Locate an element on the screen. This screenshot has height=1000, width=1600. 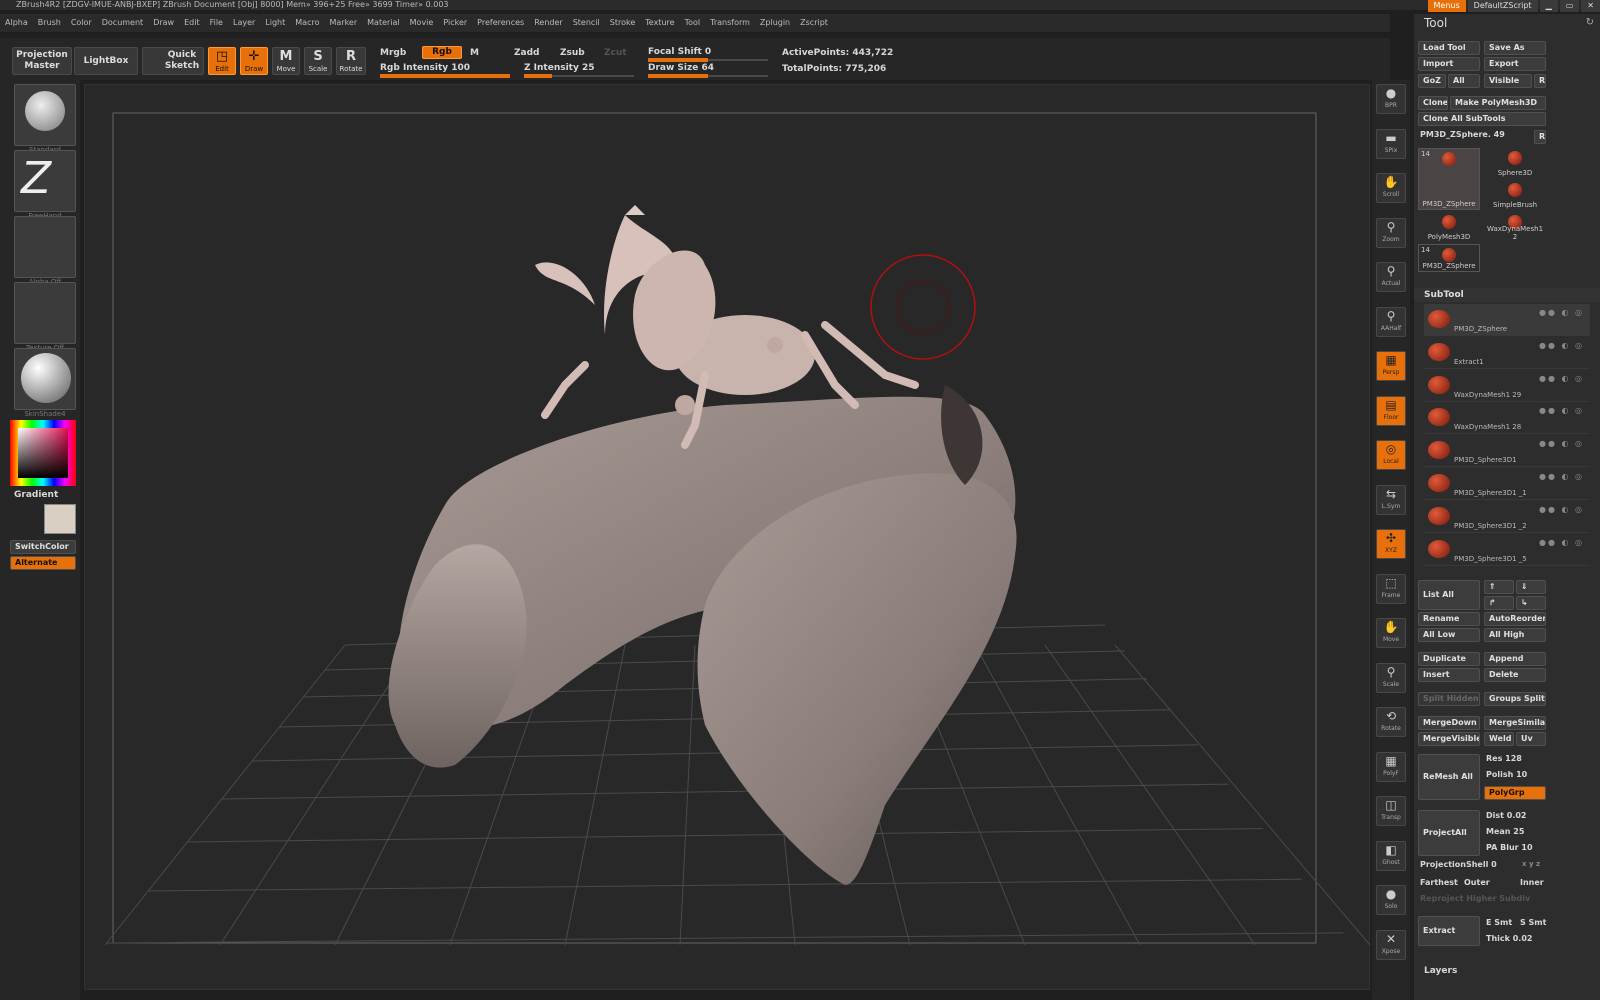
window-minimize-icon: ▁ is located at coordinates (1548, 6).